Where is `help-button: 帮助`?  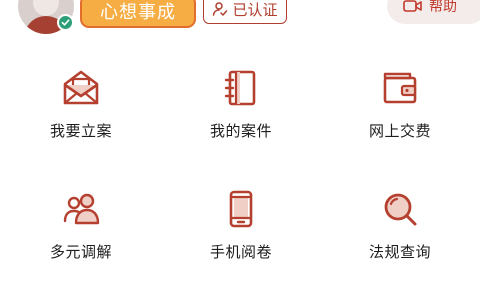
help-button: 帮助 is located at coordinates (433, 12).